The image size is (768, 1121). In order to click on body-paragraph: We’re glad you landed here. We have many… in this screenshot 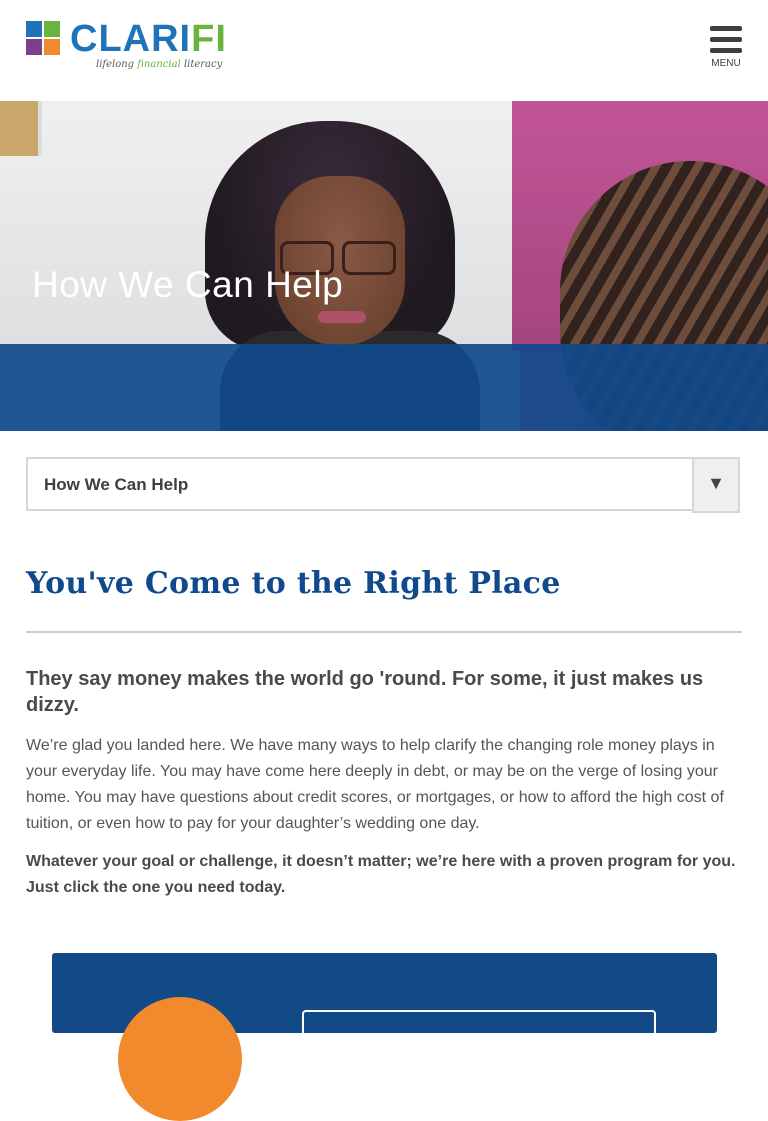, I will do `click(375, 784)`.